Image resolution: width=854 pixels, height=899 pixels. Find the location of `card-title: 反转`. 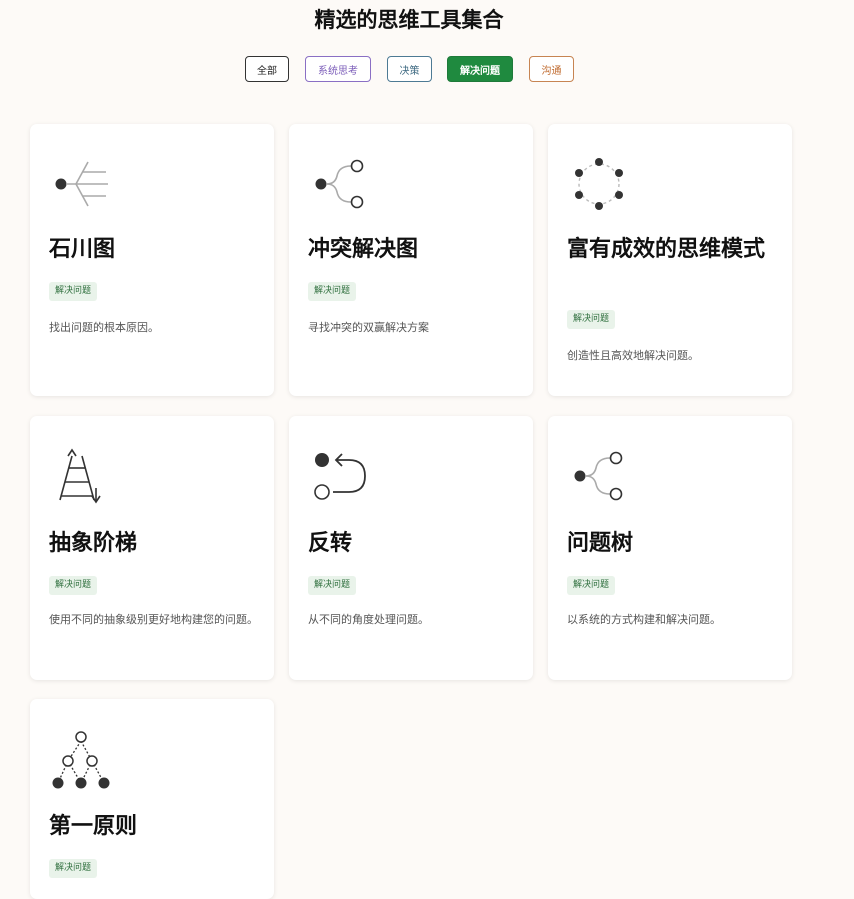

card-title: 反转 is located at coordinates (330, 543).